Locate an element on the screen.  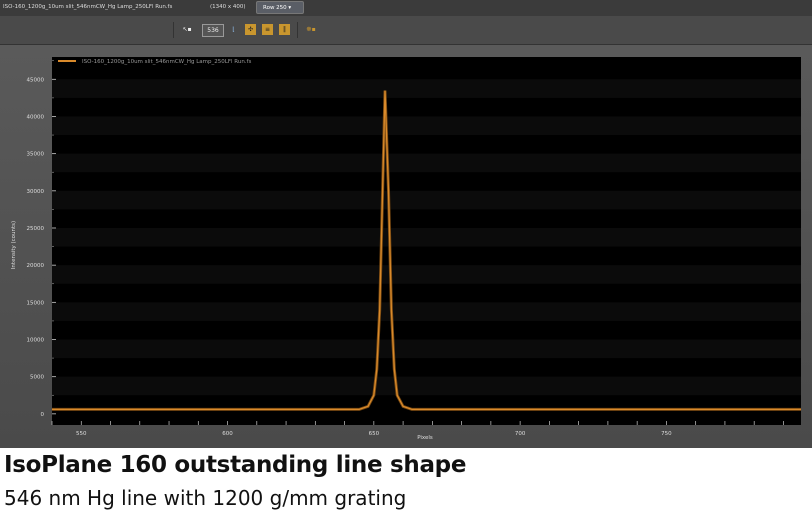
y-tick-label: 25000 is located at coordinates (36, 229).